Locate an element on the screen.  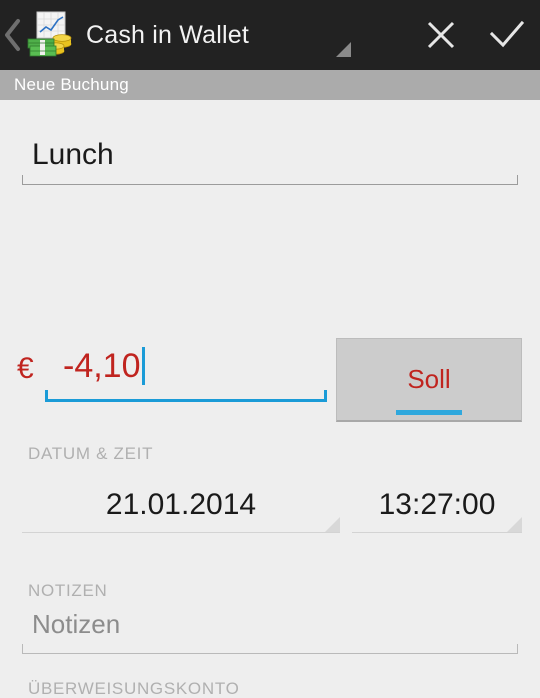
datetime-row: 21.01.2014 13:27:00 is located at coordinates (270, 513).